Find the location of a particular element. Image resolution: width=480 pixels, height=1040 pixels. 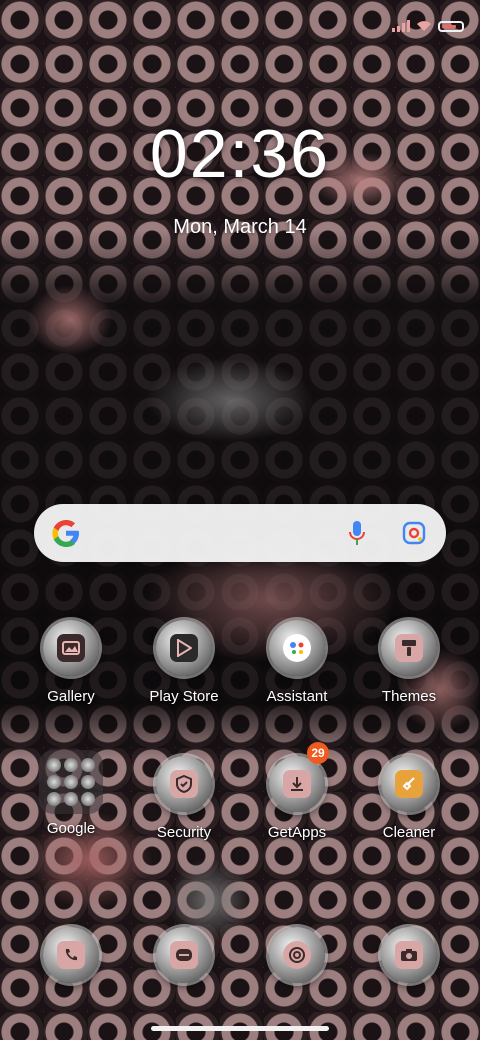

messages-icon is located at coordinates (184, 955).